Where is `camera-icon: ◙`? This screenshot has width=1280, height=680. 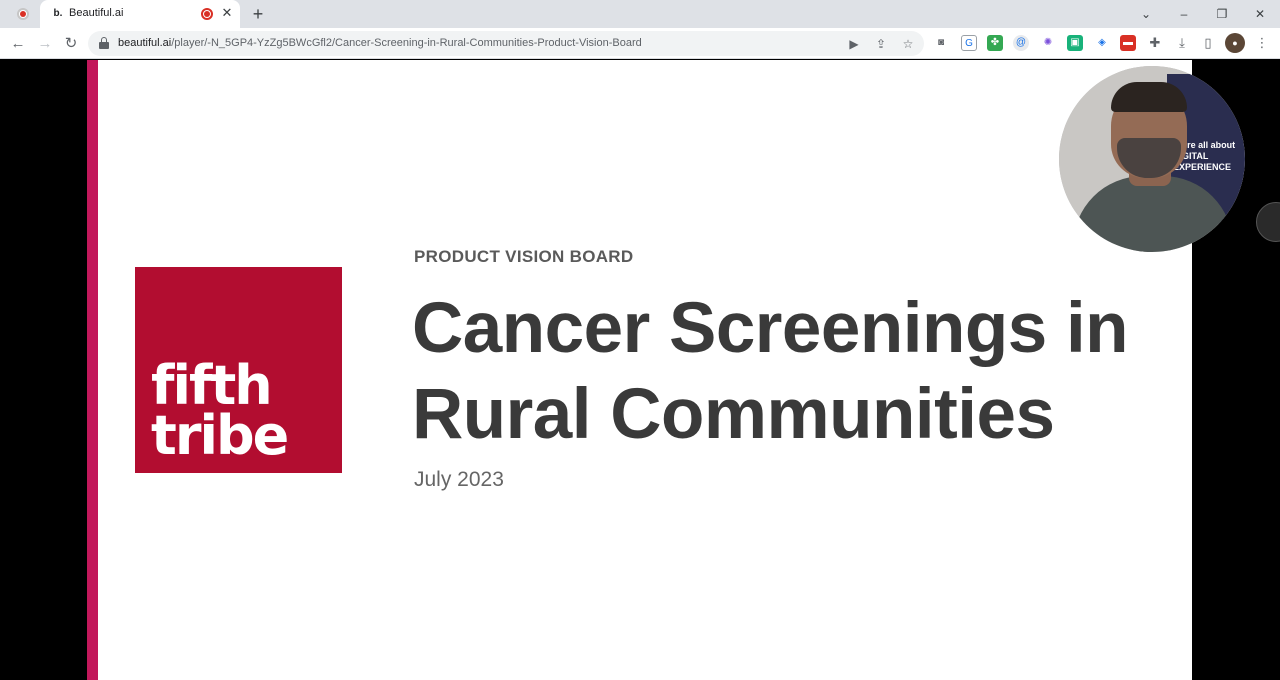 camera-icon: ◙ is located at coordinates (941, 43).